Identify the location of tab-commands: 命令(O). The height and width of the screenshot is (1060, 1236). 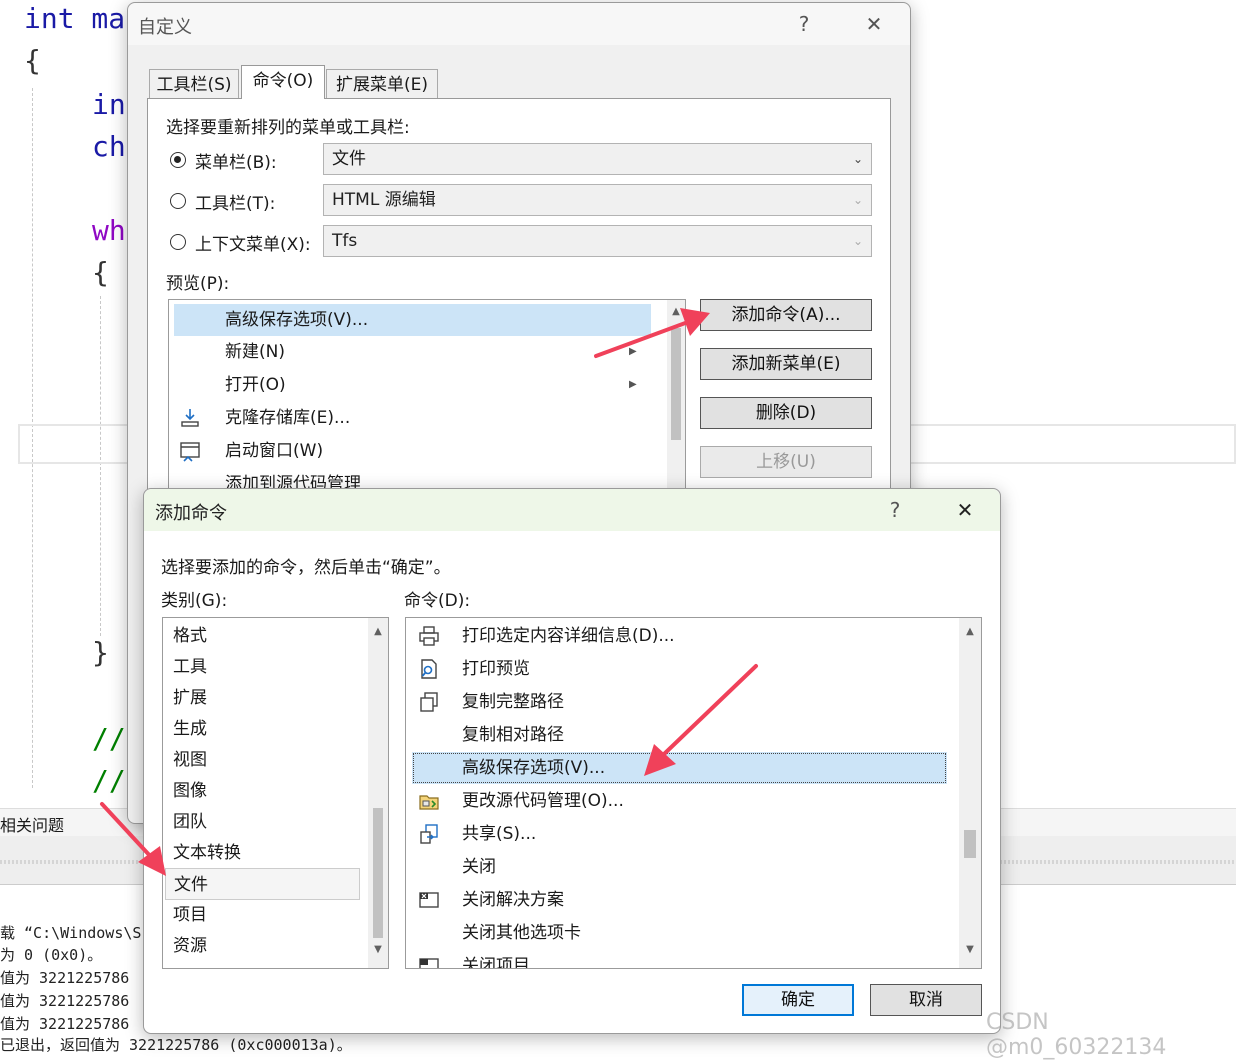
(283, 82).